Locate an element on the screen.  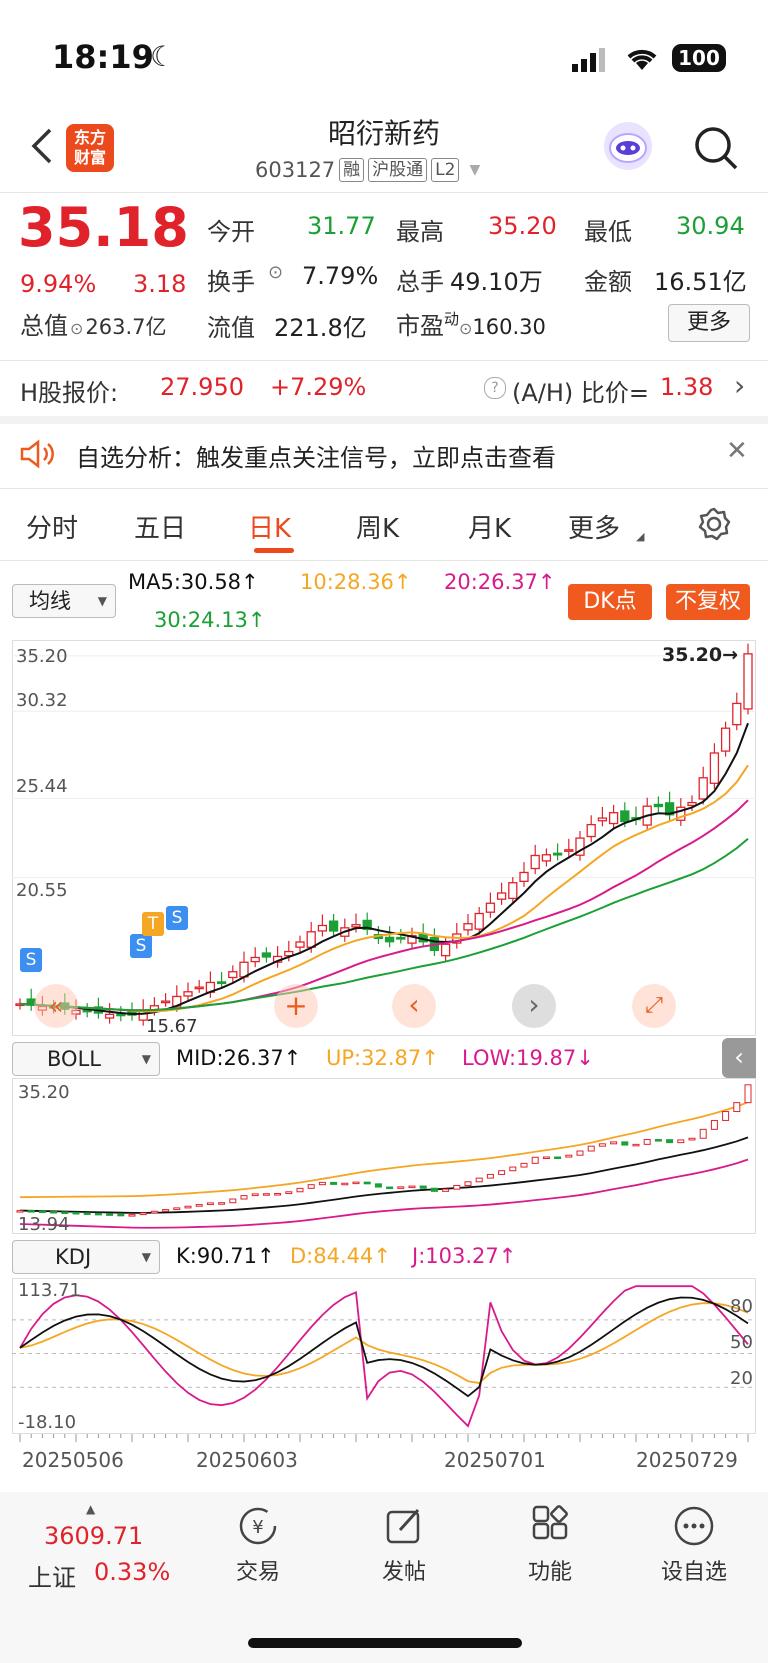
settings-icon is located at coordinates (714, 524).